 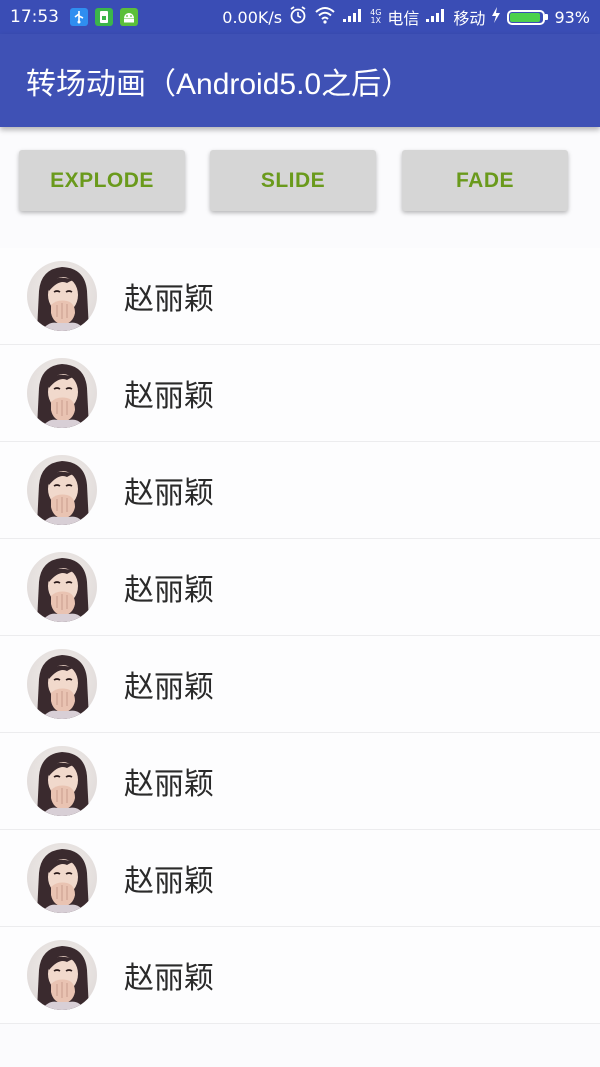 I want to click on app-bar: 转场动画（Android5.0之后）, so click(x=300, y=80).